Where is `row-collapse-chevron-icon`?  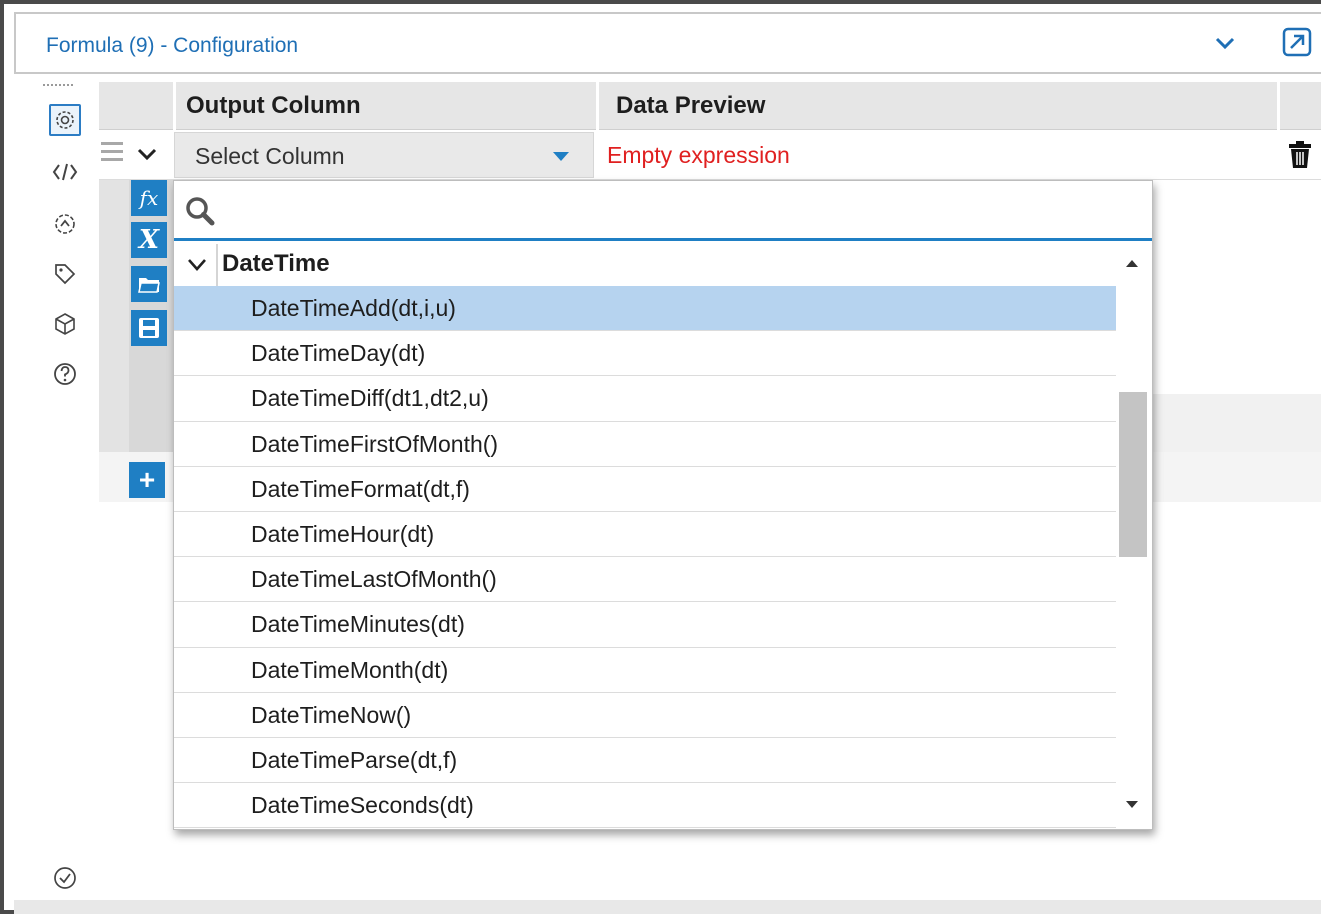 row-collapse-chevron-icon is located at coordinates (147, 154).